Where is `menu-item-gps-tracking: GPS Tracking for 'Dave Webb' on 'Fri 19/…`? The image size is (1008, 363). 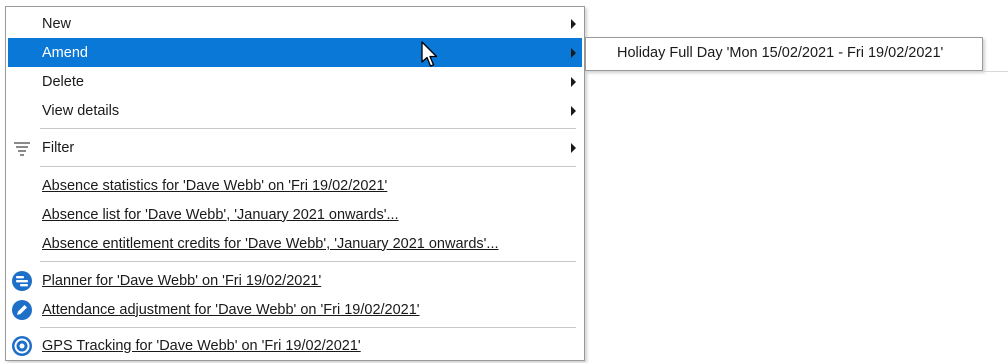 menu-item-gps-tracking: GPS Tracking for 'Dave Webb' on 'Fri 19/… is located at coordinates (295, 345).